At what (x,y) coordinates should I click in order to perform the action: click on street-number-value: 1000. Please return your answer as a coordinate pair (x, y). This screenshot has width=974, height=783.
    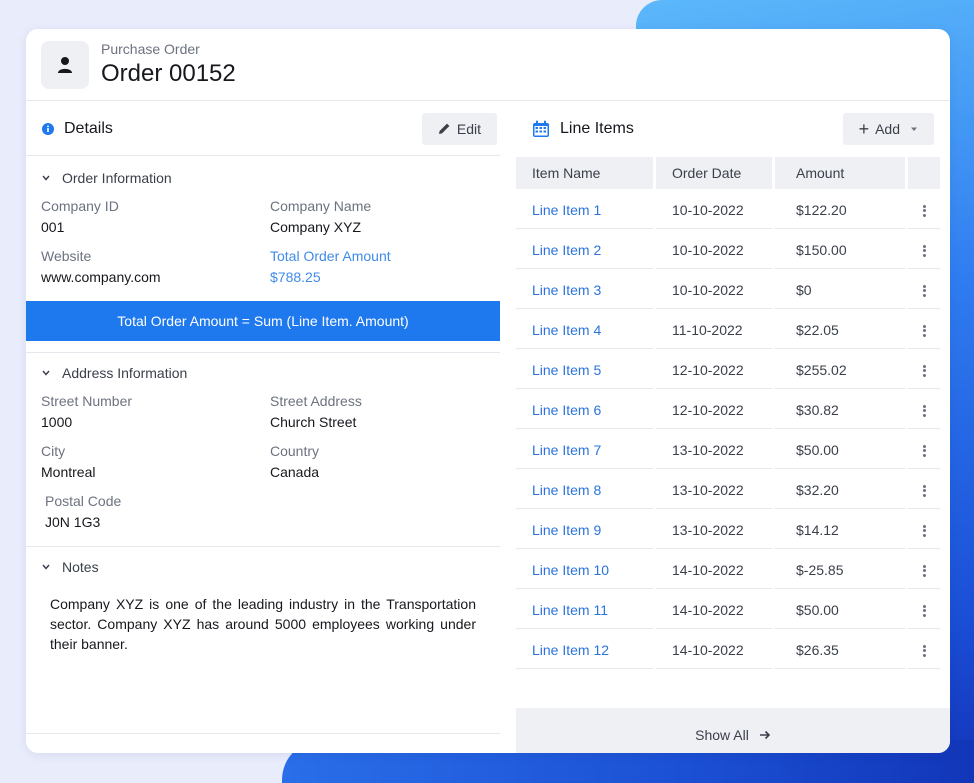
    Looking at the image, I should click on (57, 422).